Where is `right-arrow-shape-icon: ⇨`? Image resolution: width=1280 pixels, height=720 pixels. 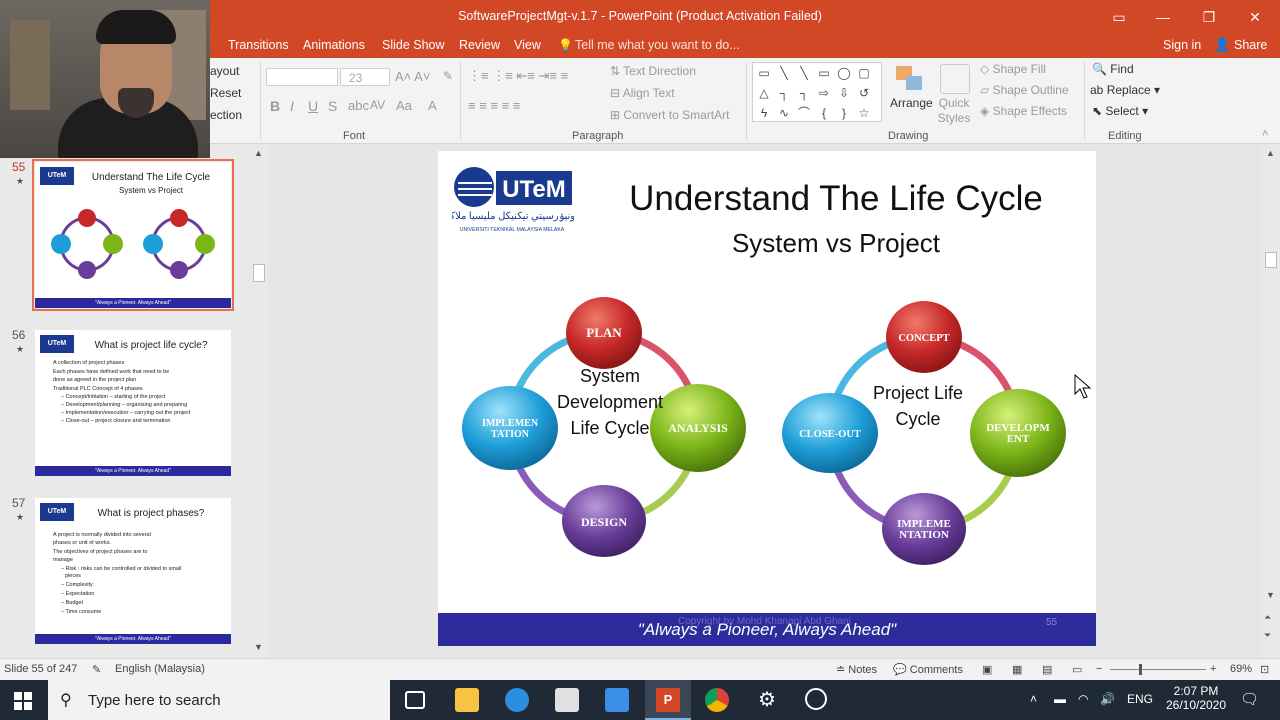 right-arrow-shape-icon: ⇨ is located at coordinates (824, 93).